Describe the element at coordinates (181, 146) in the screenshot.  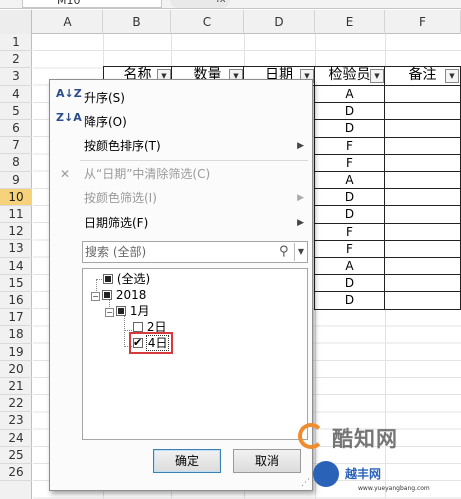
I see `sort-by-color-item: 按颜色排序(T) ▶` at that location.